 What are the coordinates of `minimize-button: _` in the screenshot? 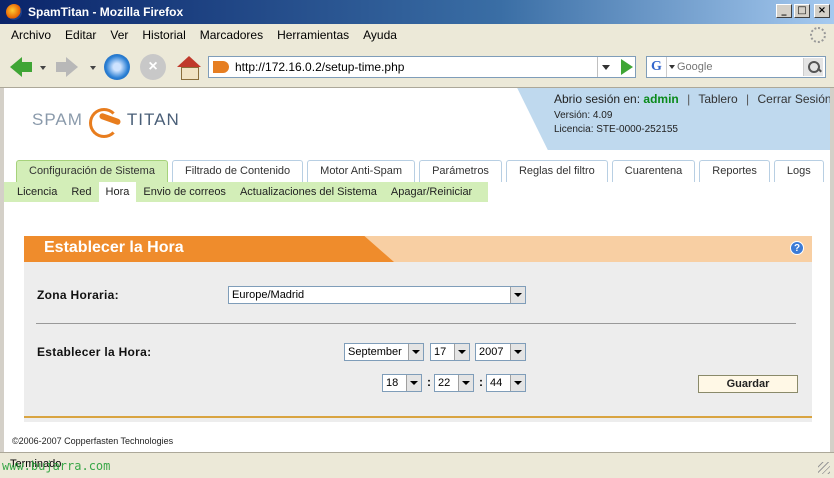 It's located at (784, 11).